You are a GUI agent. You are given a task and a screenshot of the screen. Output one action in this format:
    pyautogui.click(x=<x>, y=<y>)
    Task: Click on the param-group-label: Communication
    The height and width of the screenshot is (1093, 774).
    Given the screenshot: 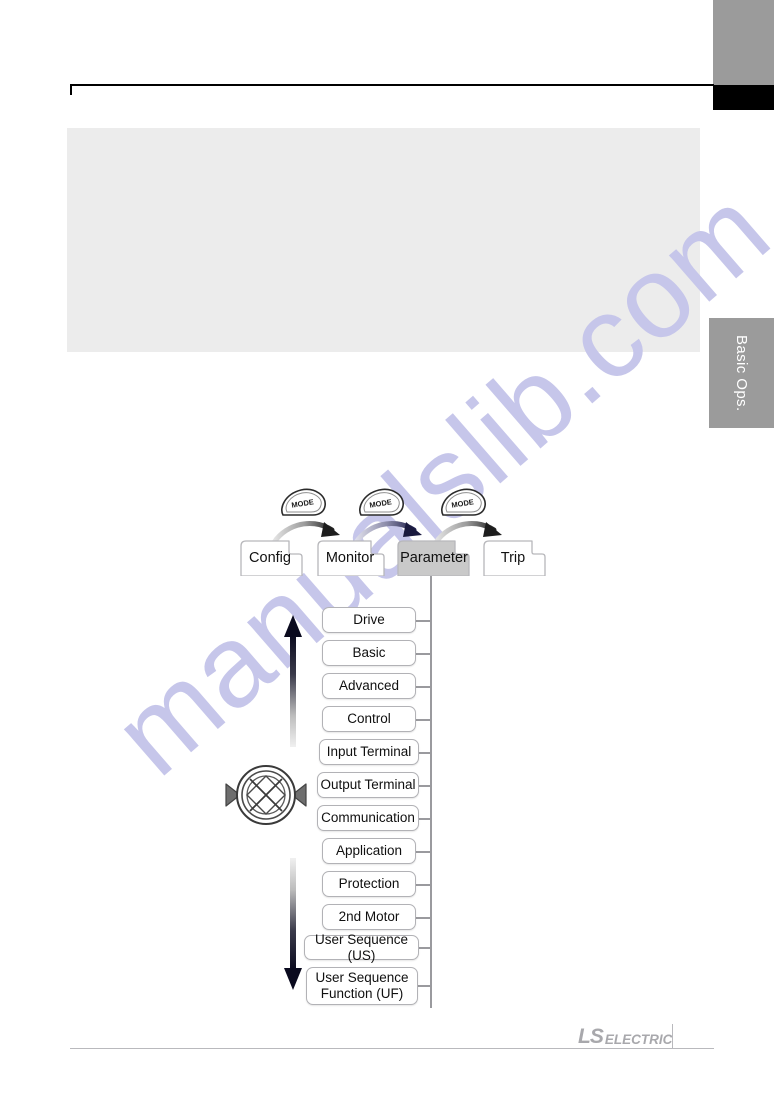 What is the action you would take?
    pyautogui.click(x=368, y=818)
    